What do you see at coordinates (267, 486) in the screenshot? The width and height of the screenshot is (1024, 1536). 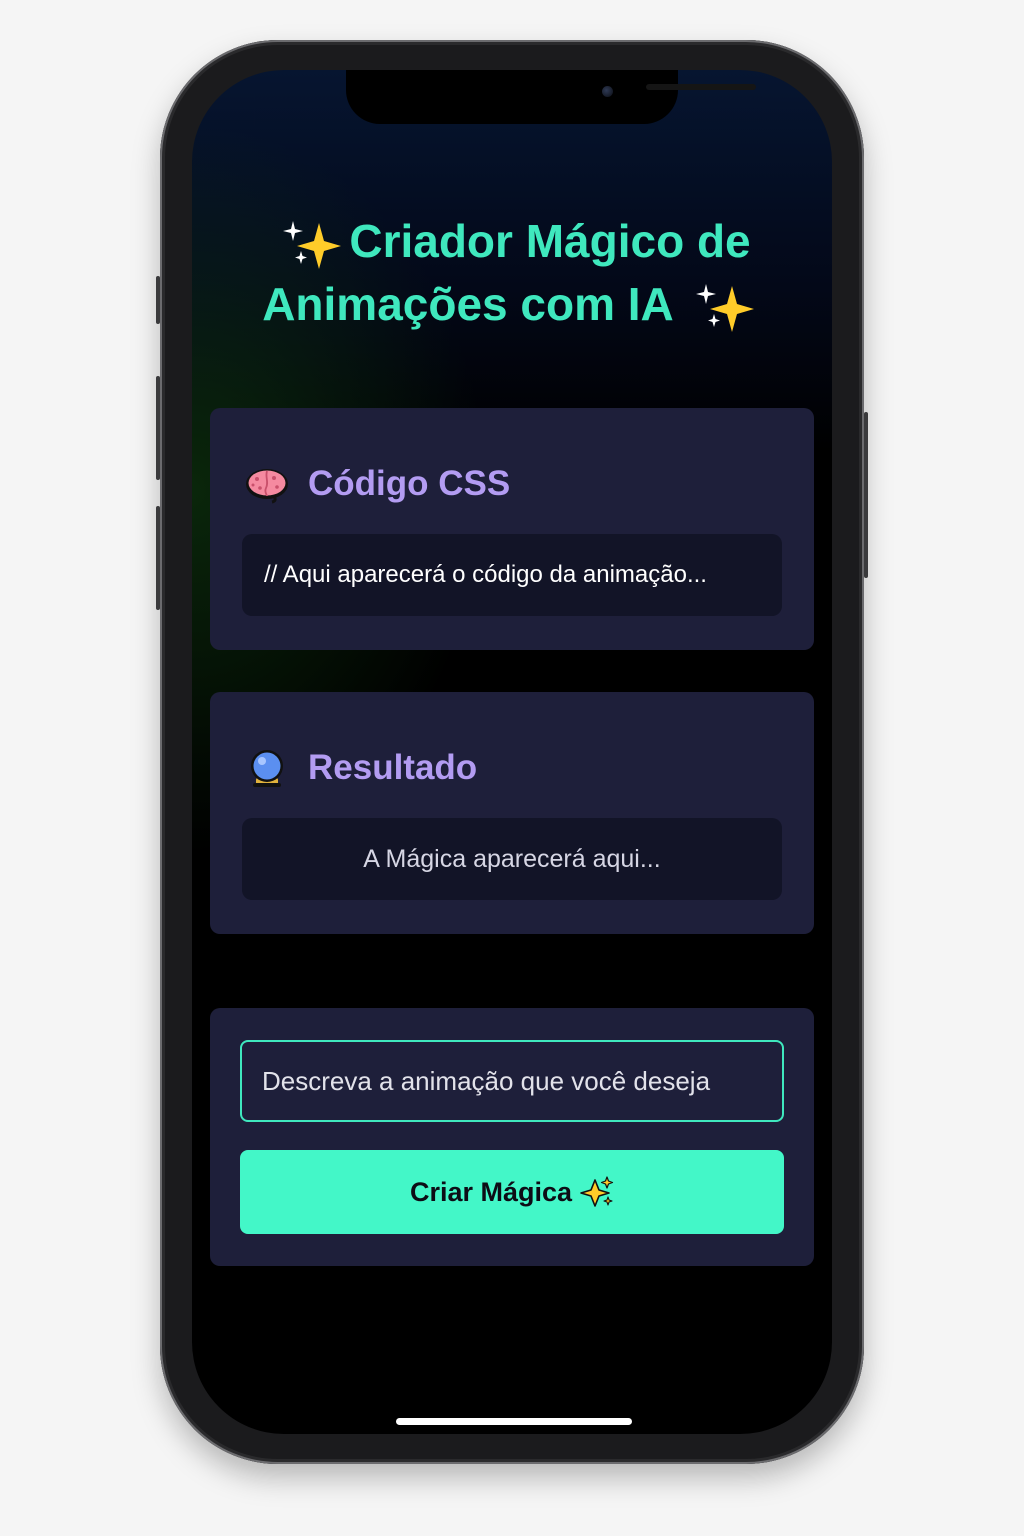 I see `brain-icon` at bounding box center [267, 486].